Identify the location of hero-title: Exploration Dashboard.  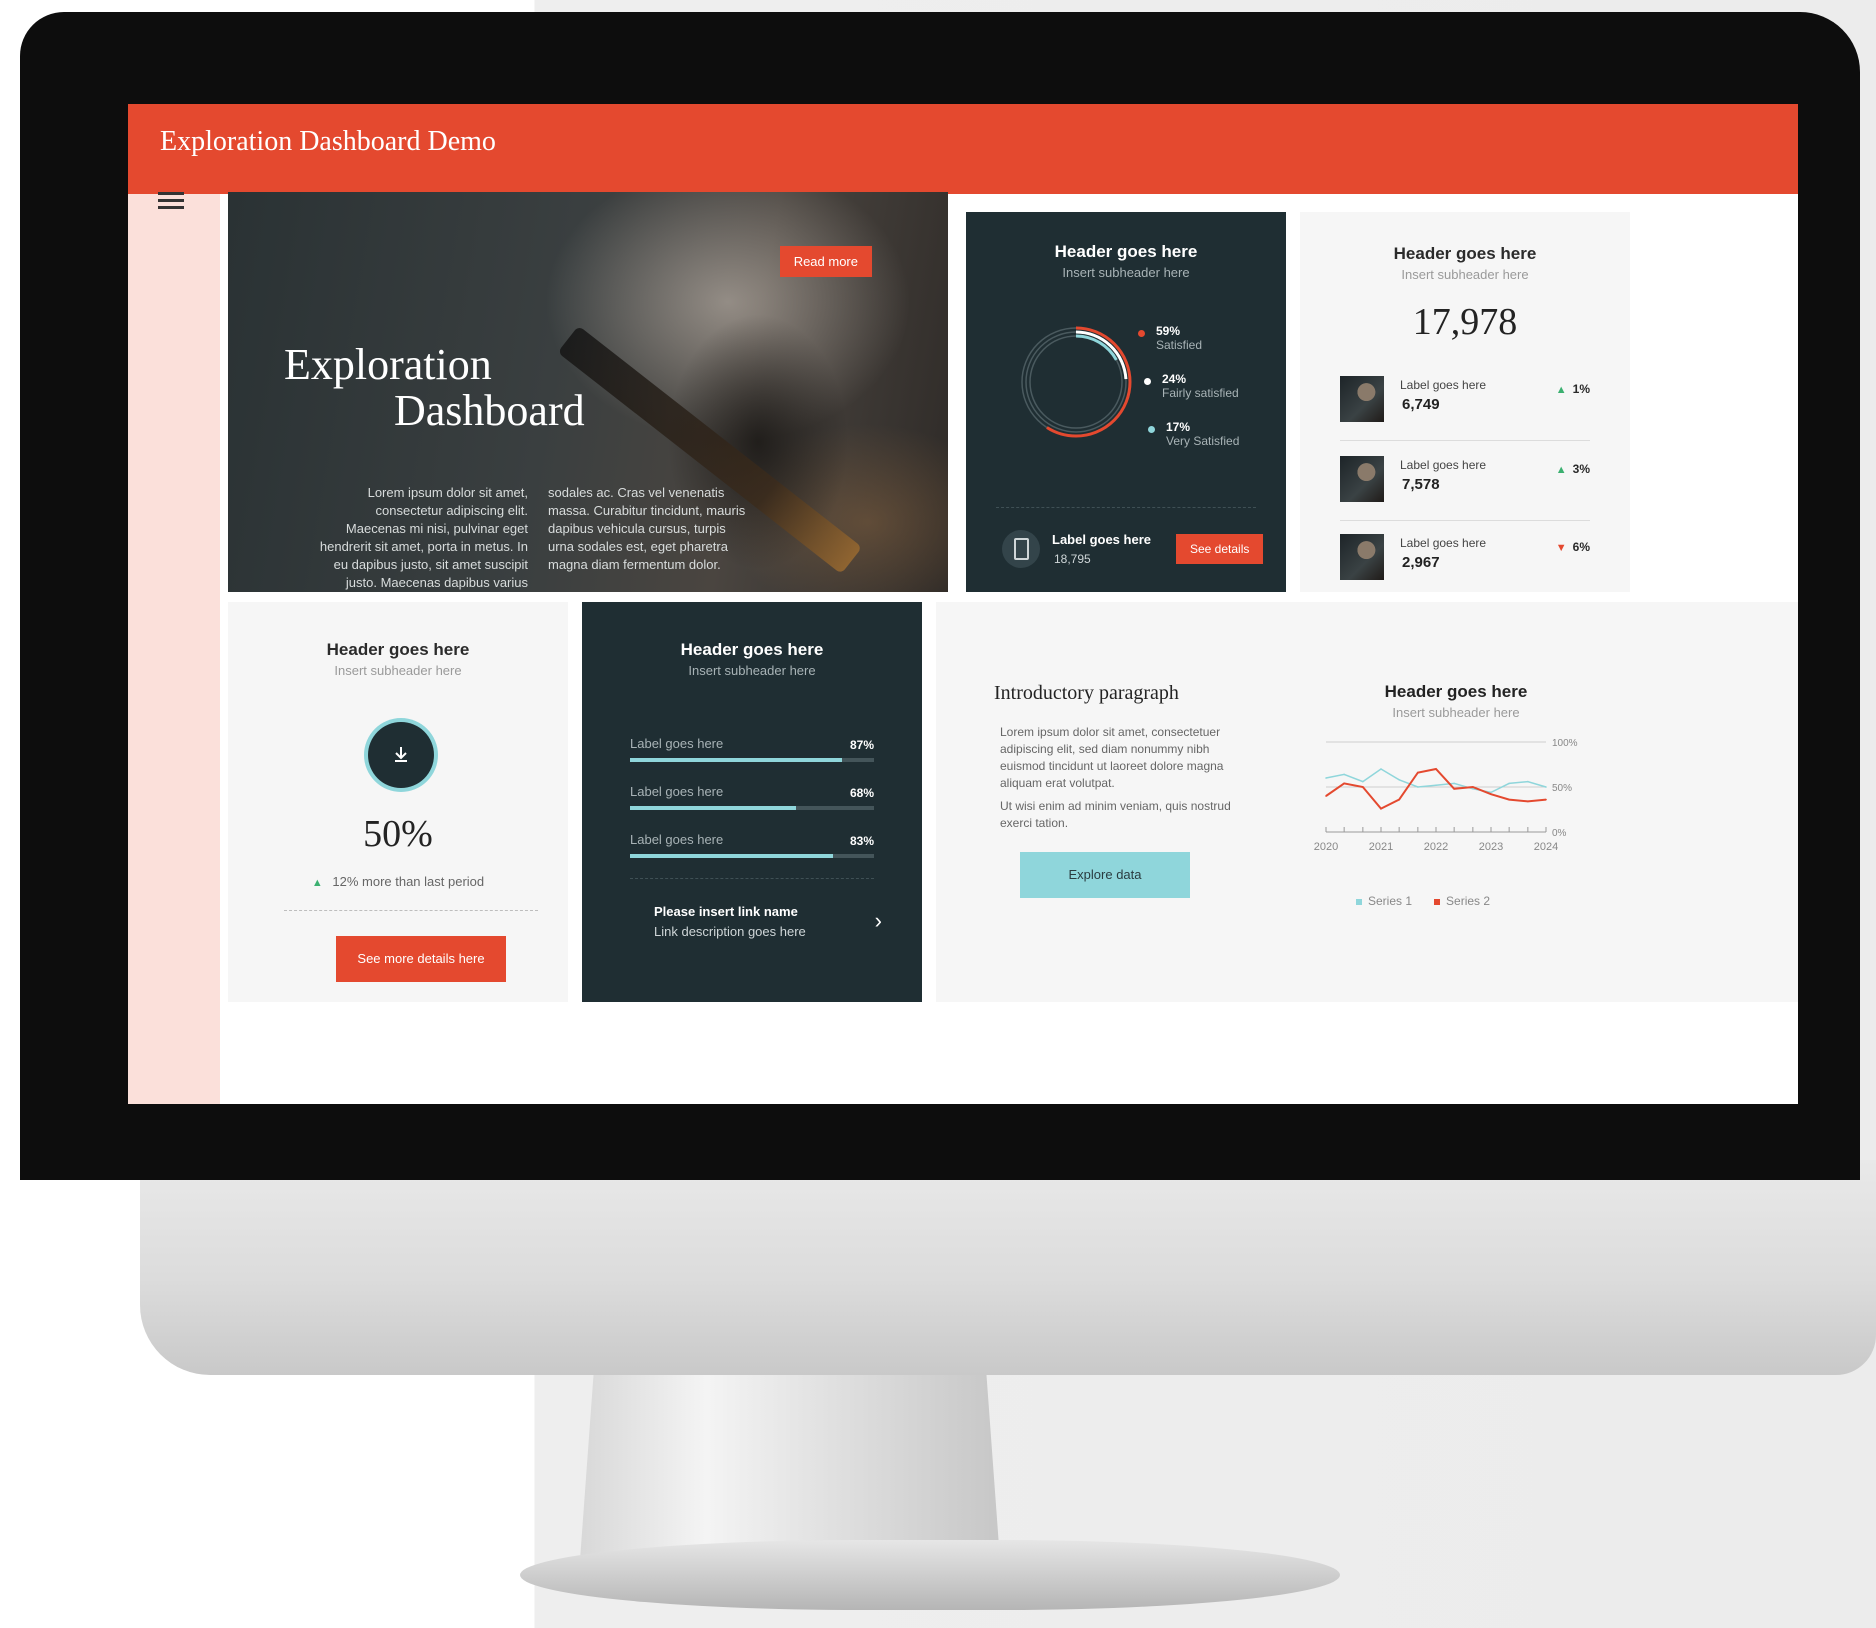
(434, 388).